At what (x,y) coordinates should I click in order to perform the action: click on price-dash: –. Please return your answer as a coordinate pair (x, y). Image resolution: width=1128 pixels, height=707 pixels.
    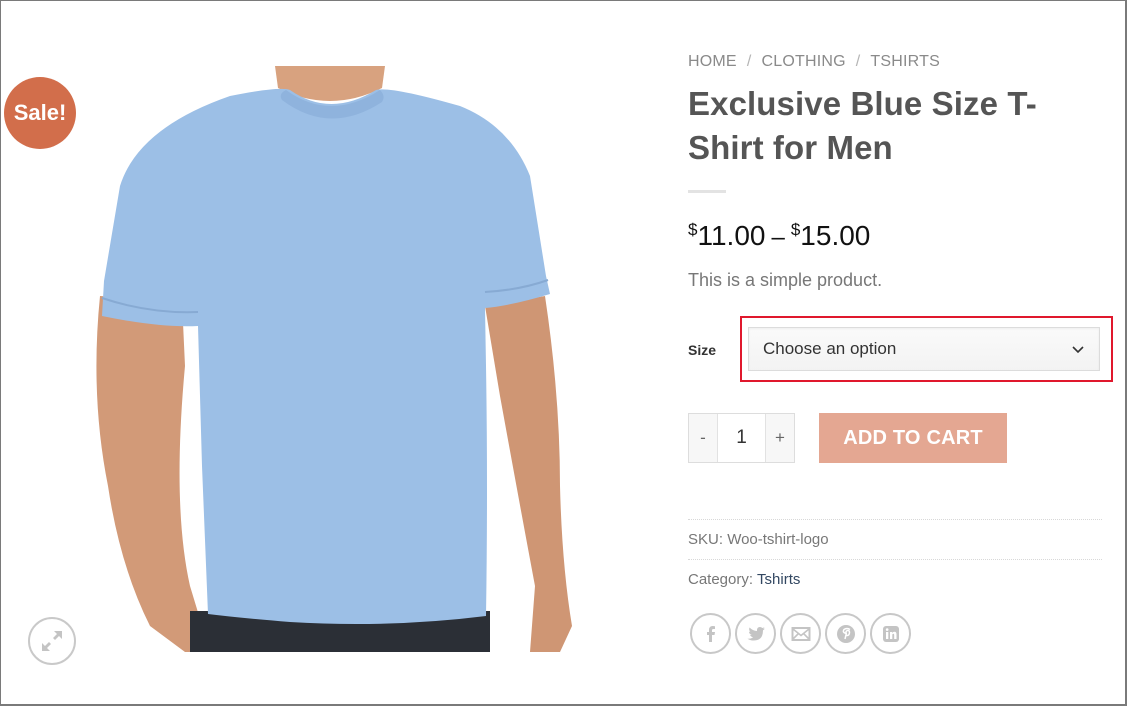
    Looking at the image, I should click on (778, 237).